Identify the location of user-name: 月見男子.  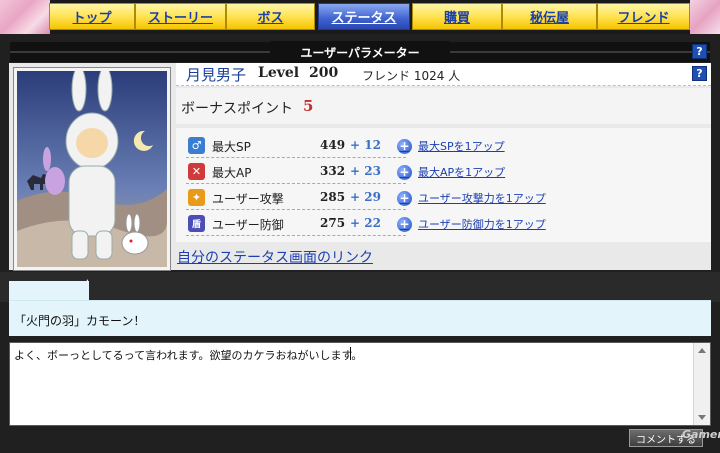
(216, 75).